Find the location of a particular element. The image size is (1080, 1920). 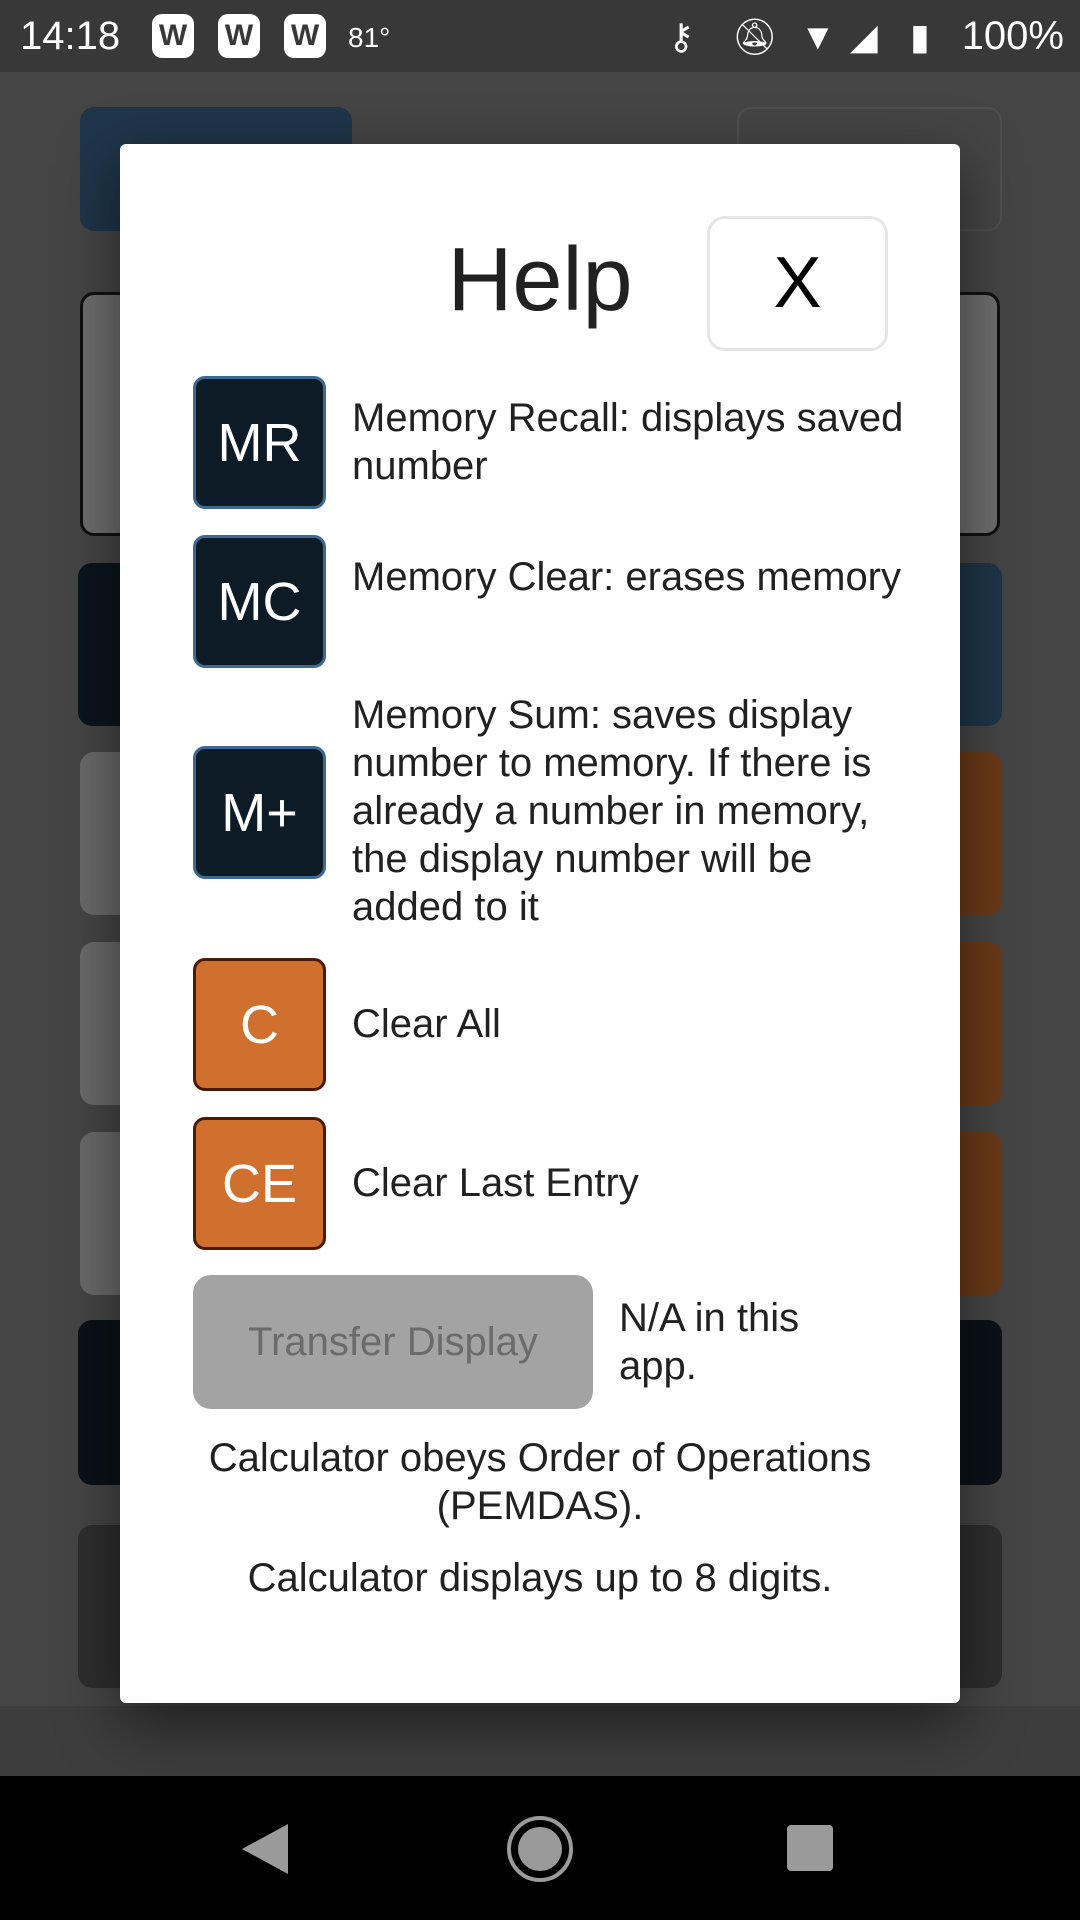

navigation-bar is located at coordinates (540, 1848).